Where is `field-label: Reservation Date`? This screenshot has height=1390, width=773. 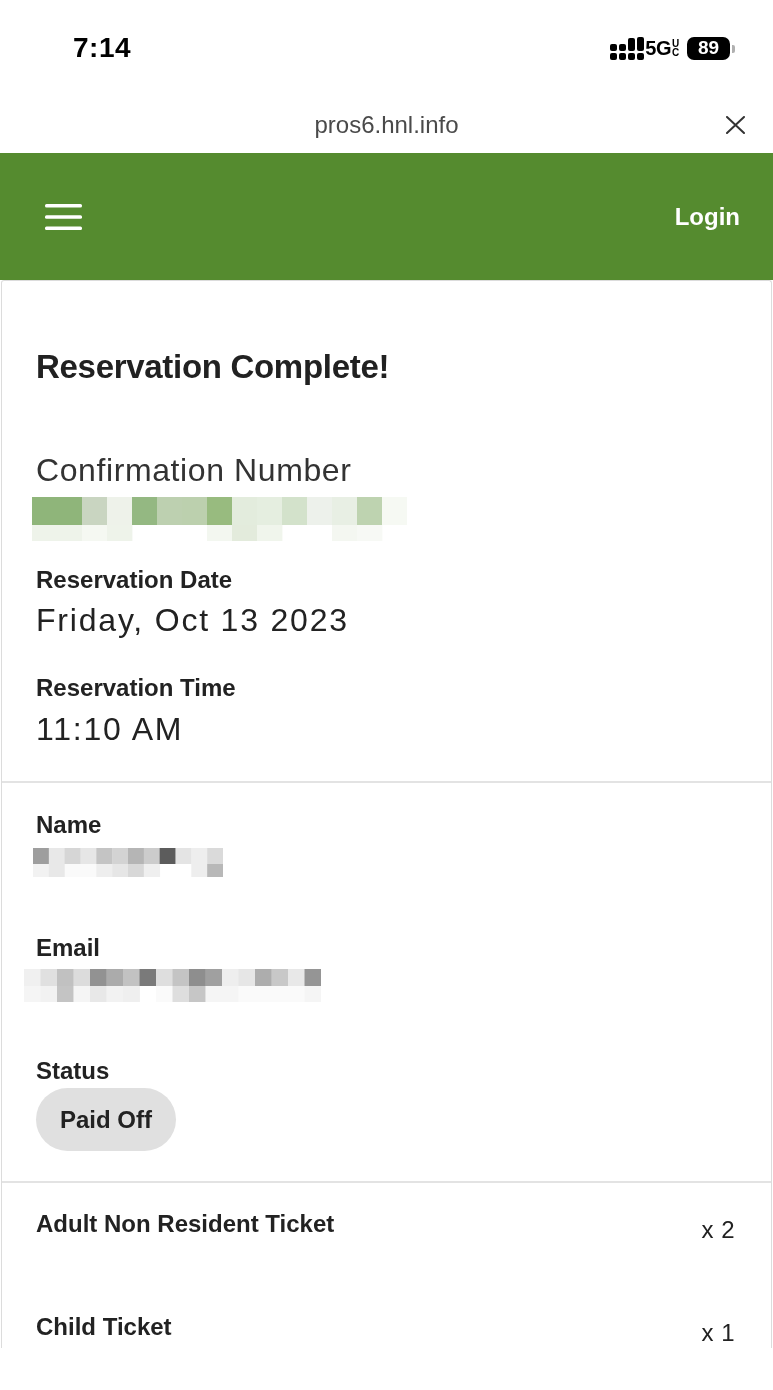 field-label: Reservation Date is located at coordinates (134, 580).